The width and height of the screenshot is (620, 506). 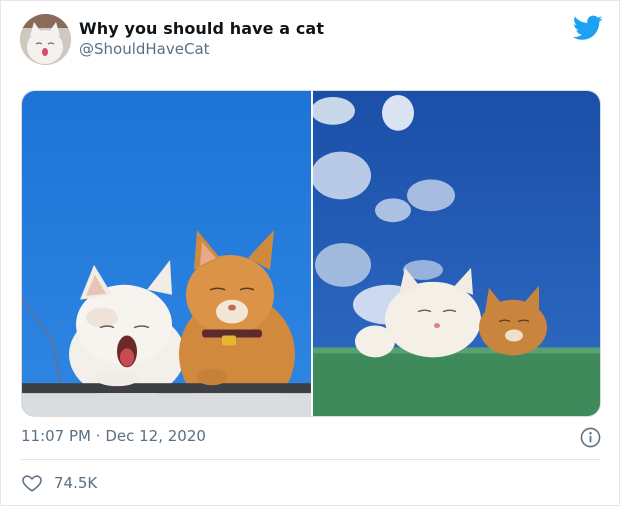 What do you see at coordinates (311, 459) in the screenshot?
I see `divider` at bounding box center [311, 459].